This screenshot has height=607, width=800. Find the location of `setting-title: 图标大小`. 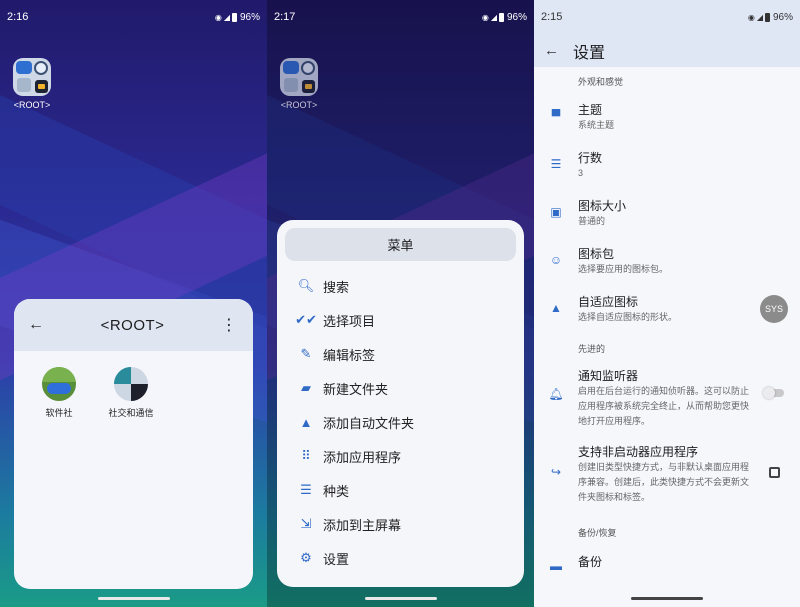

setting-title: 图标大小 is located at coordinates (602, 206).